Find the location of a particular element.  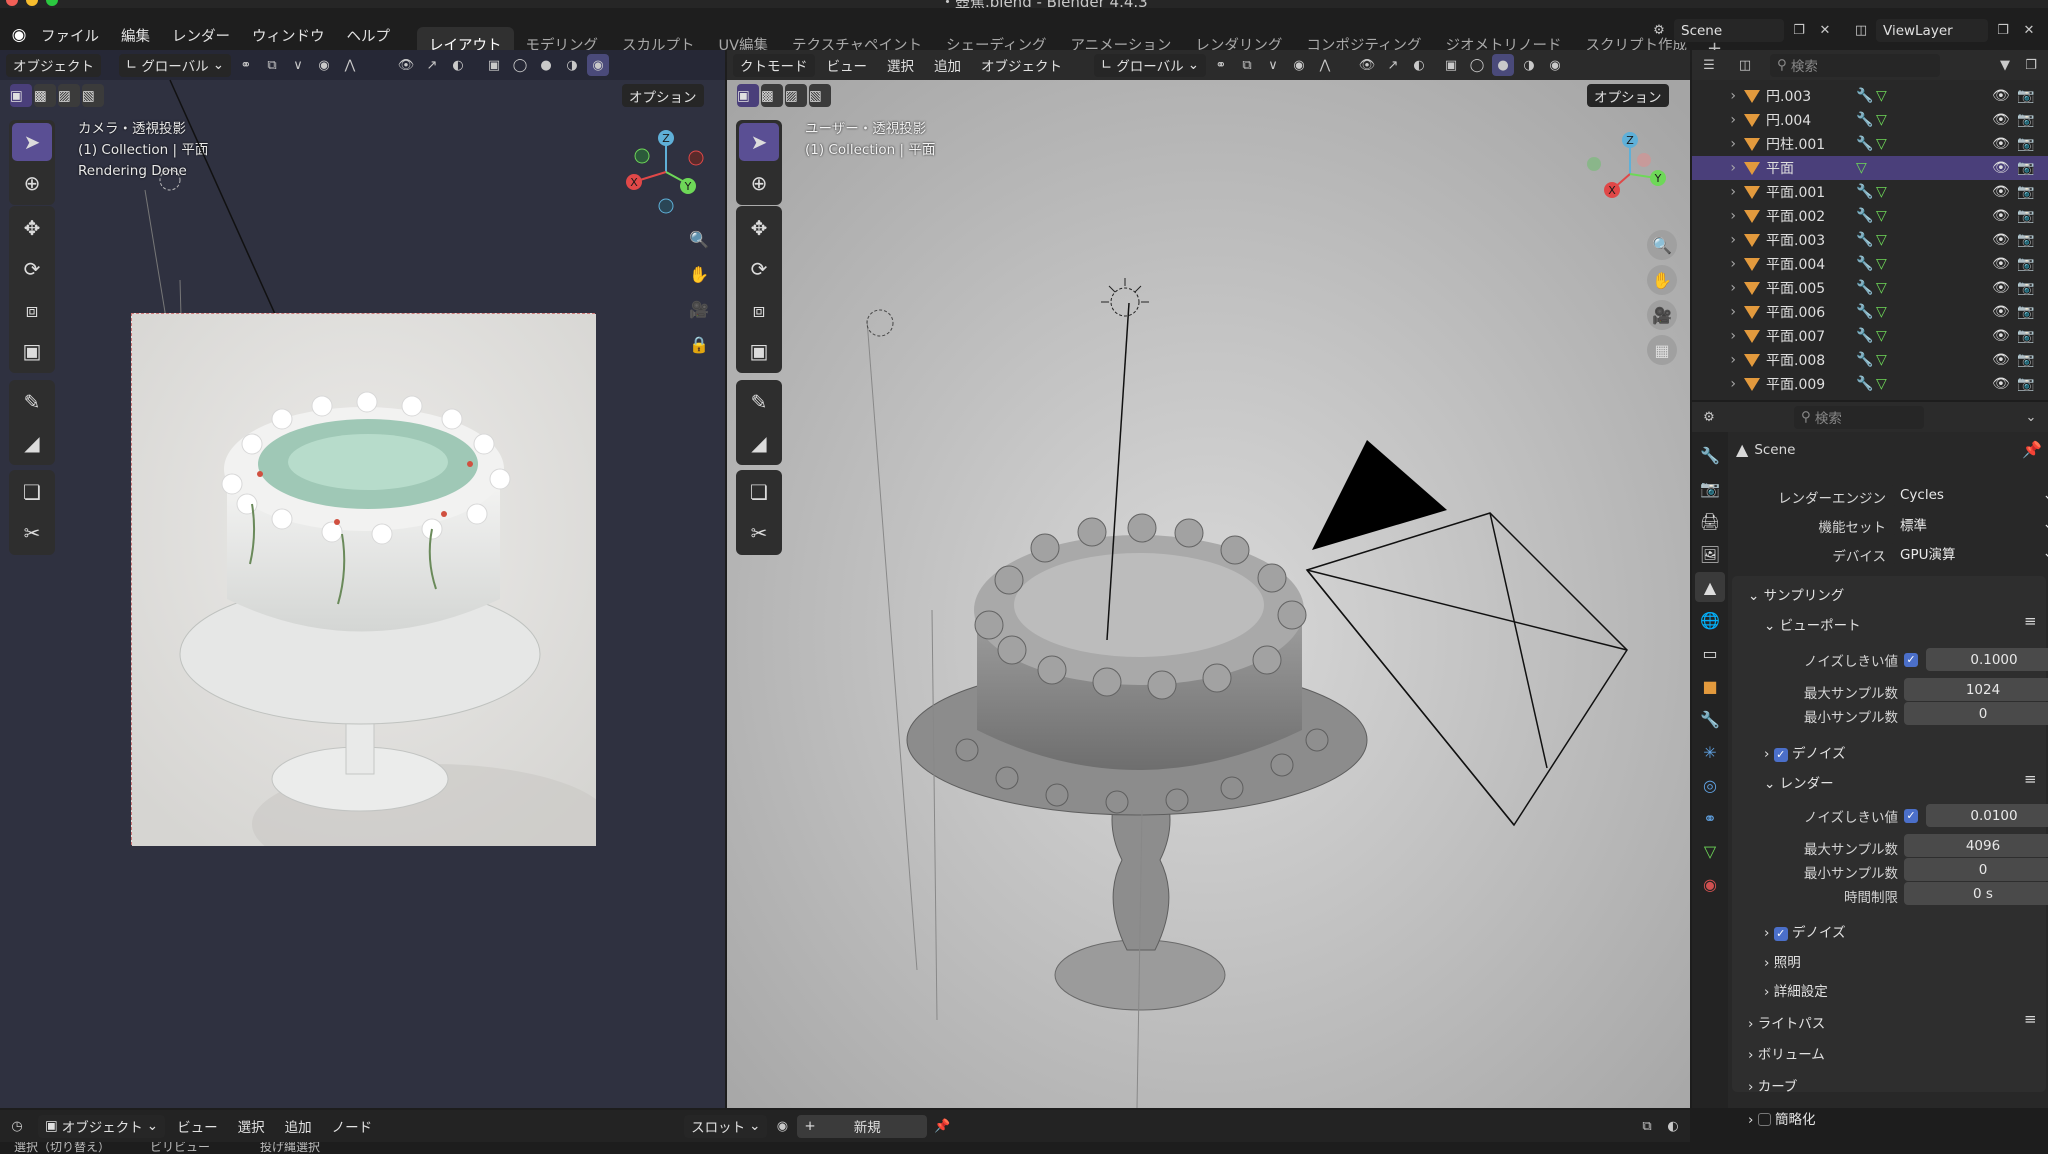

collection-tab-icon: ▭ is located at coordinates (1710, 653).